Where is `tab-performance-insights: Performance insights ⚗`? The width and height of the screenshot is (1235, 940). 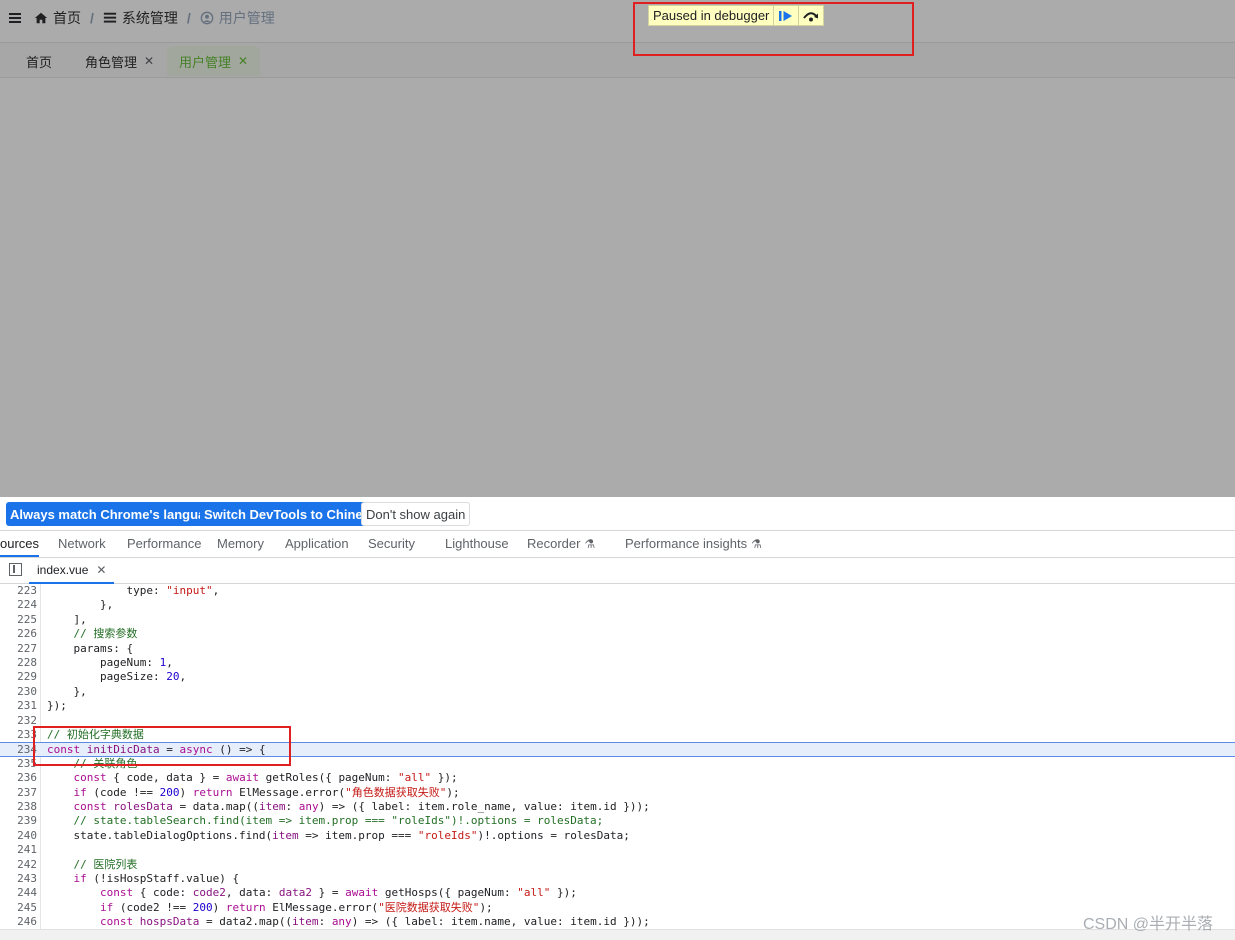 tab-performance-insights: Performance insights ⚗ is located at coordinates (693, 544).